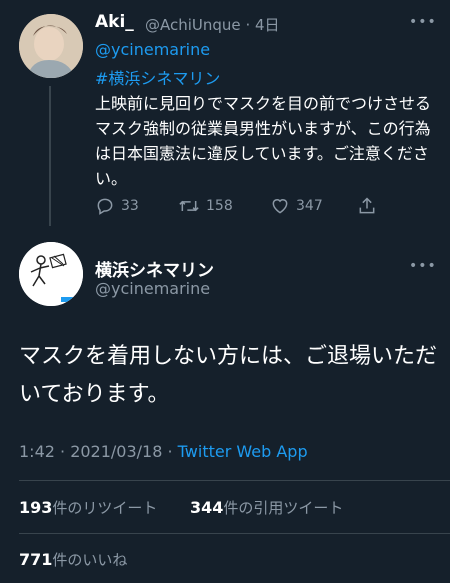 Image resolution: width=450 pixels, height=583 pixels. What do you see at coordinates (154, 268) in the screenshot?
I see `author-name: 横浜シネマリン` at bounding box center [154, 268].